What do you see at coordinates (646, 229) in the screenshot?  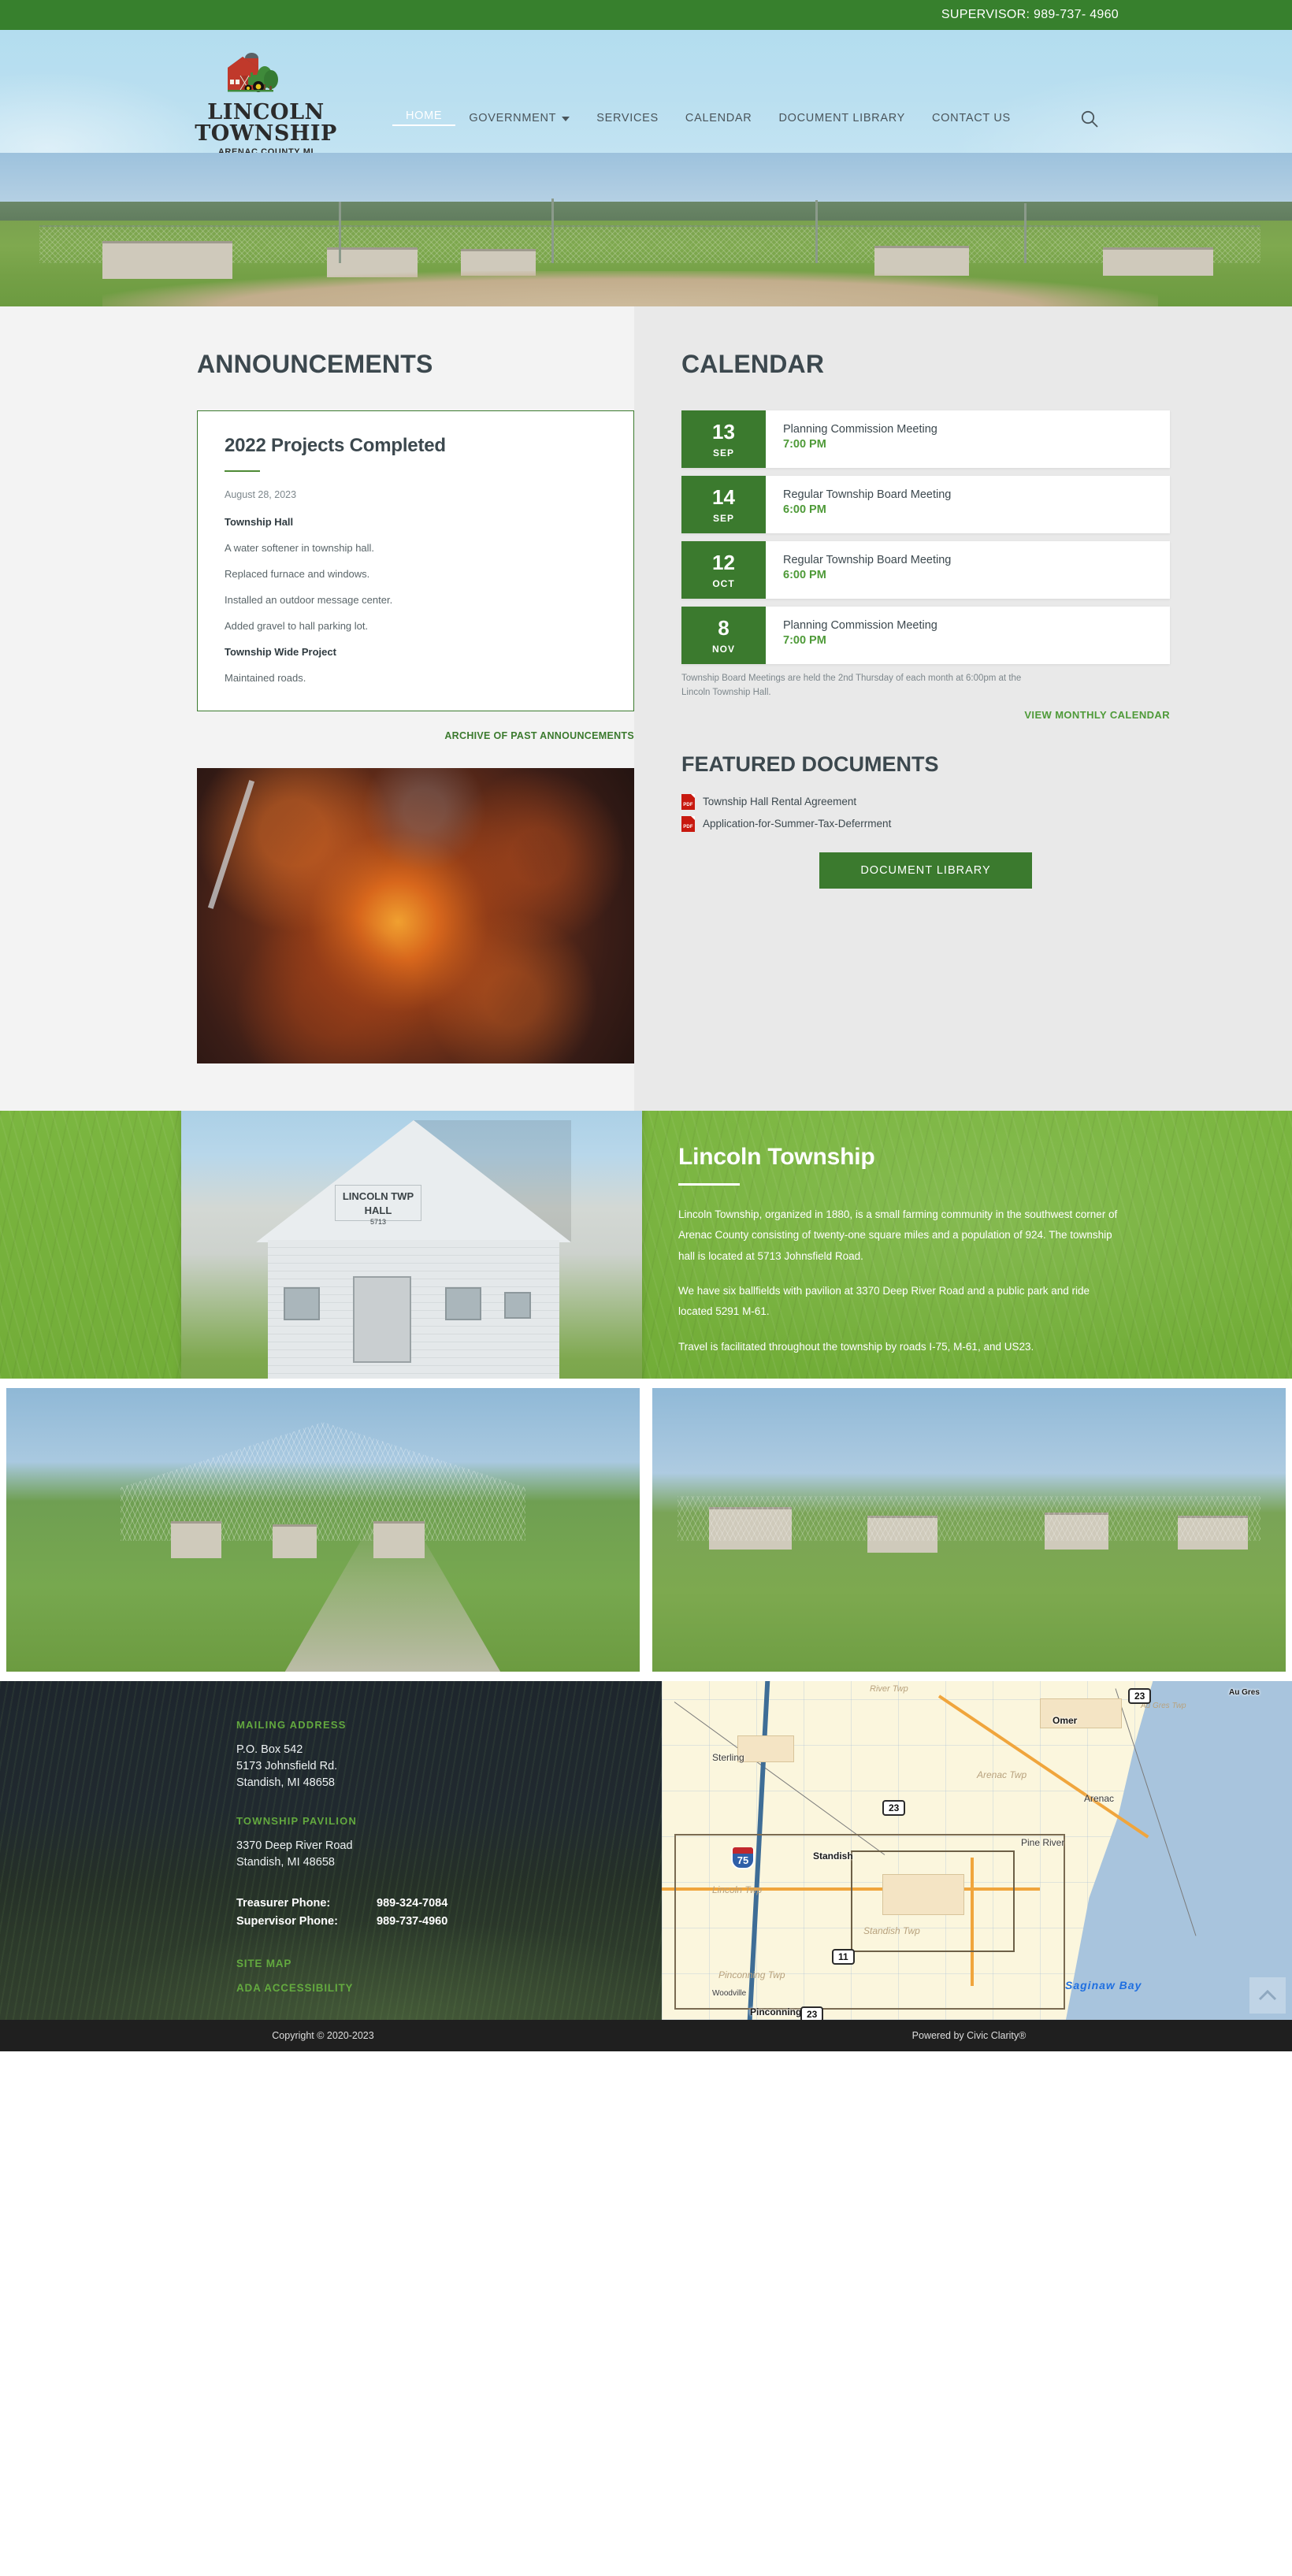 I see `hero-ballfield-image` at bounding box center [646, 229].